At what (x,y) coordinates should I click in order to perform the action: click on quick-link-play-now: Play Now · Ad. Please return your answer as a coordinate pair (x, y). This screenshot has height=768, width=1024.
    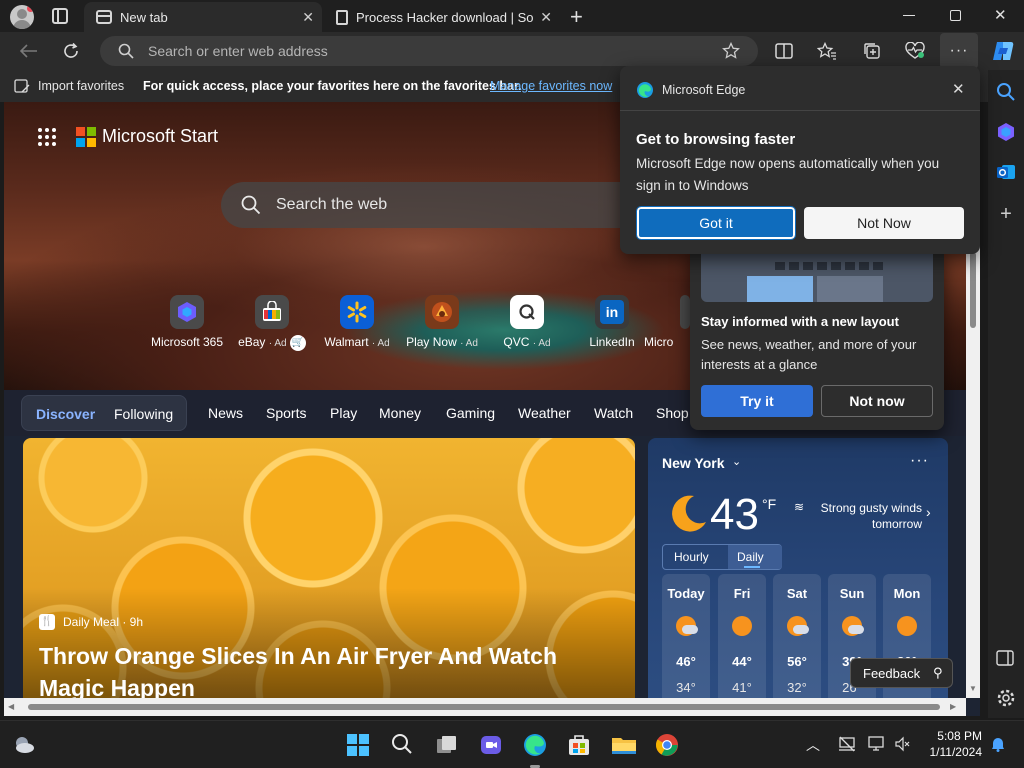
    Looking at the image, I should click on (442, 322).